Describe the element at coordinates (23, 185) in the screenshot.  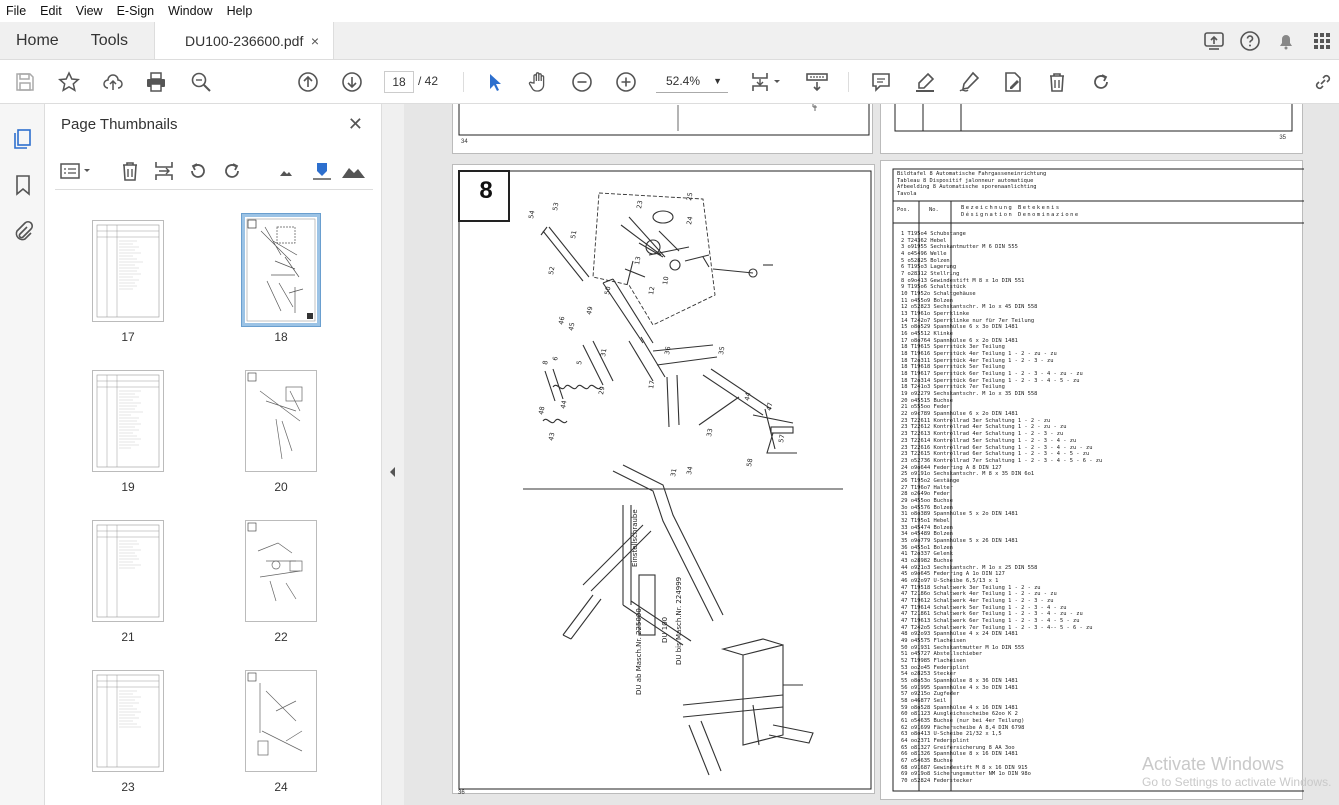
I see `bookmarks-icon` at that location.